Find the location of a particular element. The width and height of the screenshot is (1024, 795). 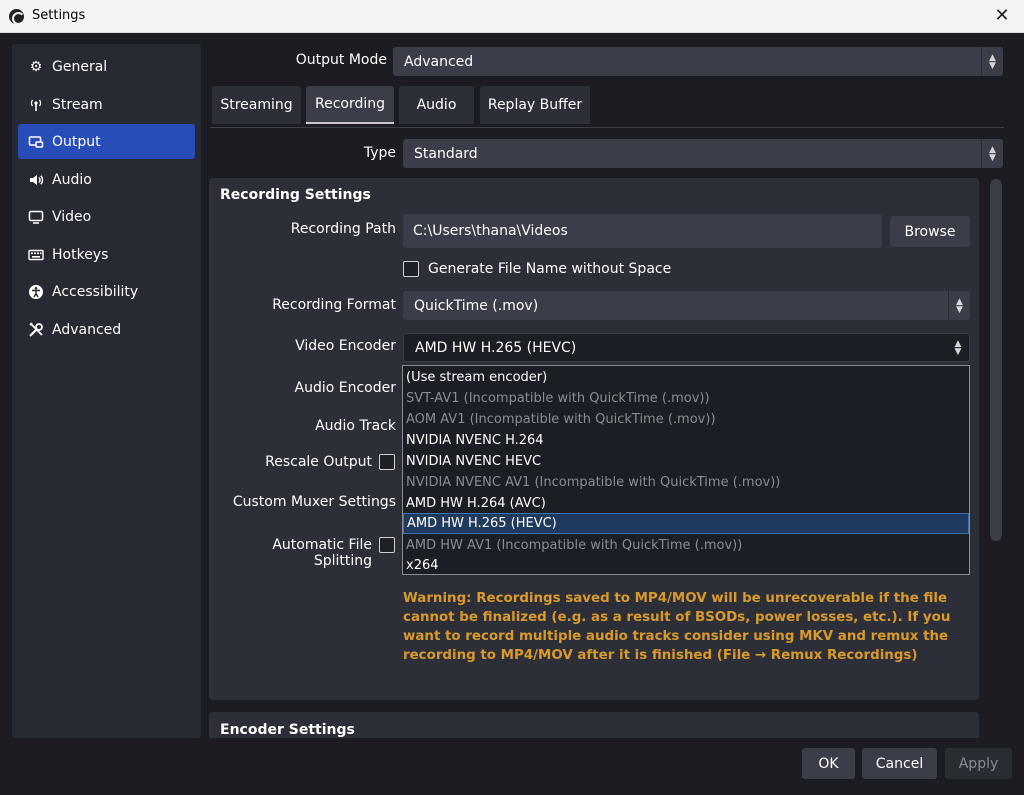

speaker-icon is located at coordinates (36, 180).